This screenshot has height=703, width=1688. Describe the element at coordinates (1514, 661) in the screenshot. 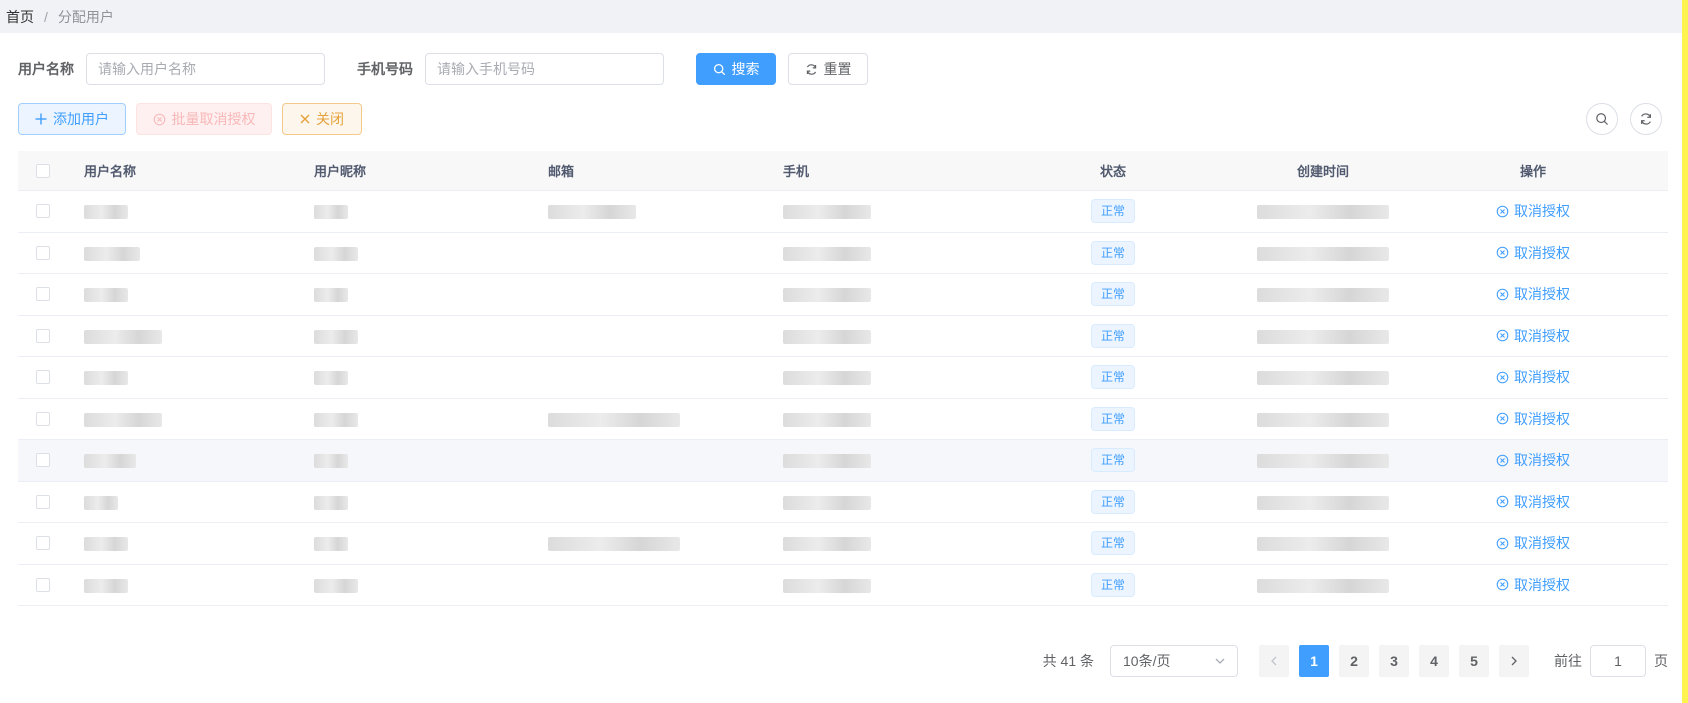

I see `next-page-button` at that location.